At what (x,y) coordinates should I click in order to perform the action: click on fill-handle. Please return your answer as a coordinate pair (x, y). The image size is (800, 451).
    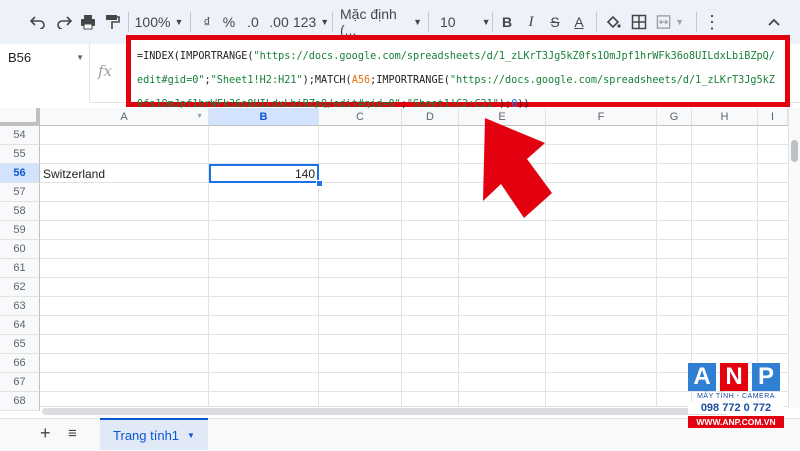
    Looking at the image, I should click on (319, 183).